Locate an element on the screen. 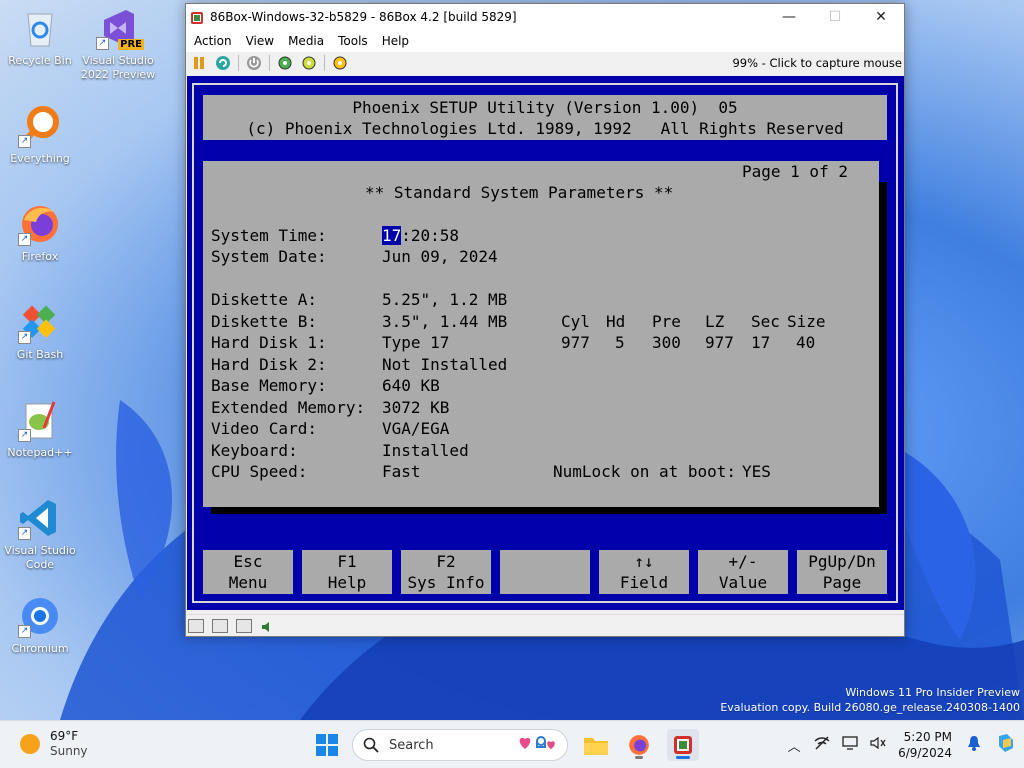 Image resolution: width=1024 pixels, height=768 pixels. disk-header-sec: Sec is located at coordinates (765, 321).